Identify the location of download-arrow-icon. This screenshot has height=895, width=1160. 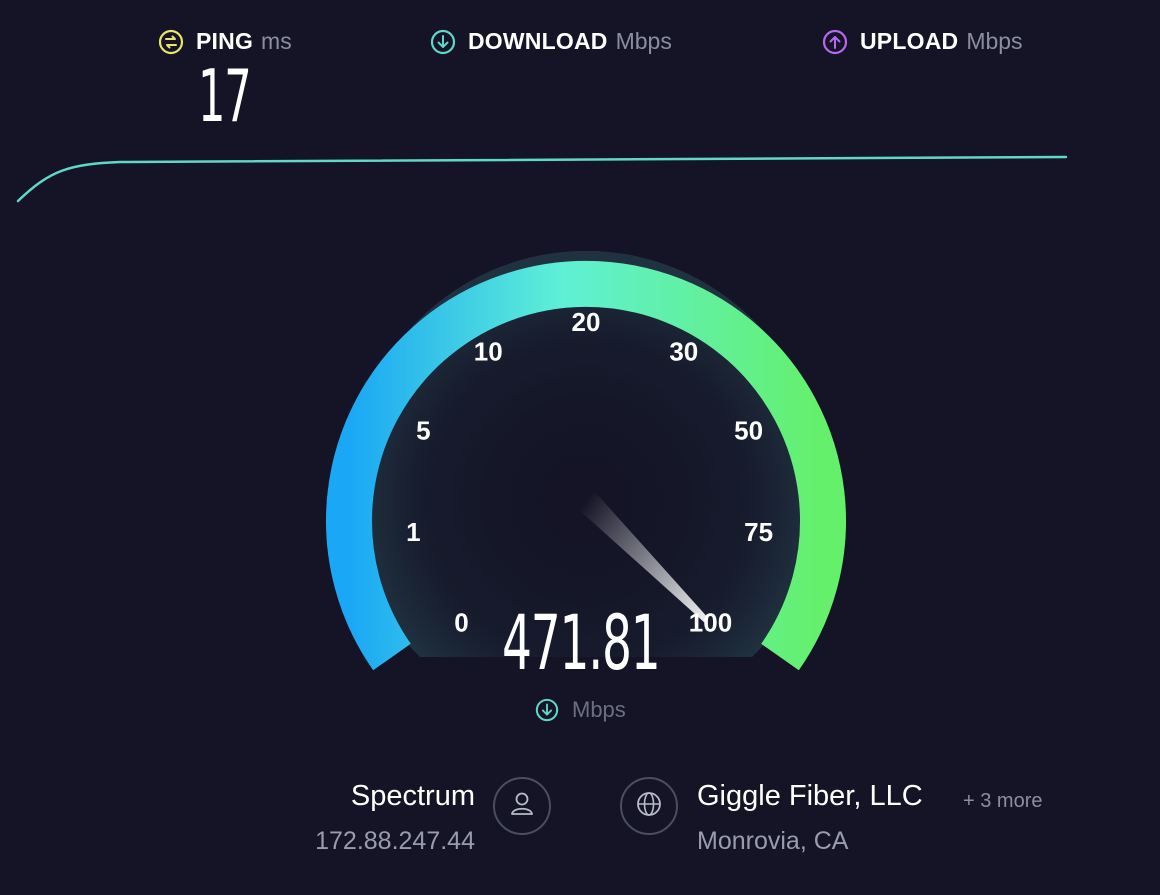
(547, 710).